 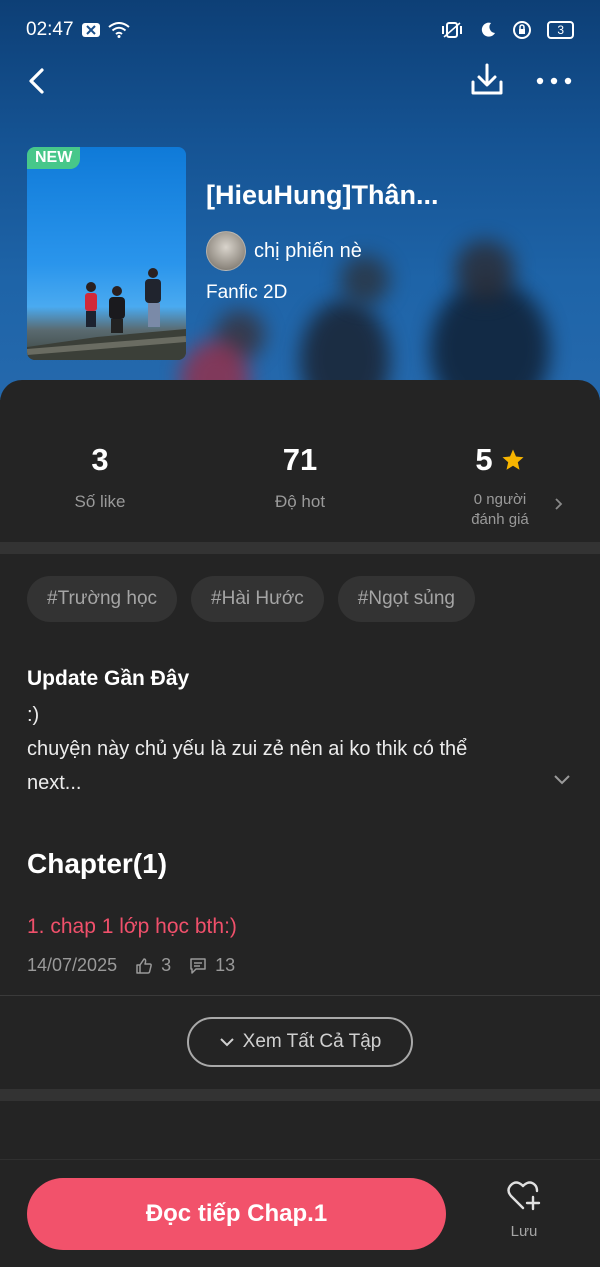 What do you see at coordinates (257, 599) in the screenshot?
I see `tag-chip: #Hài Hước` at bounding box center [257, 599].